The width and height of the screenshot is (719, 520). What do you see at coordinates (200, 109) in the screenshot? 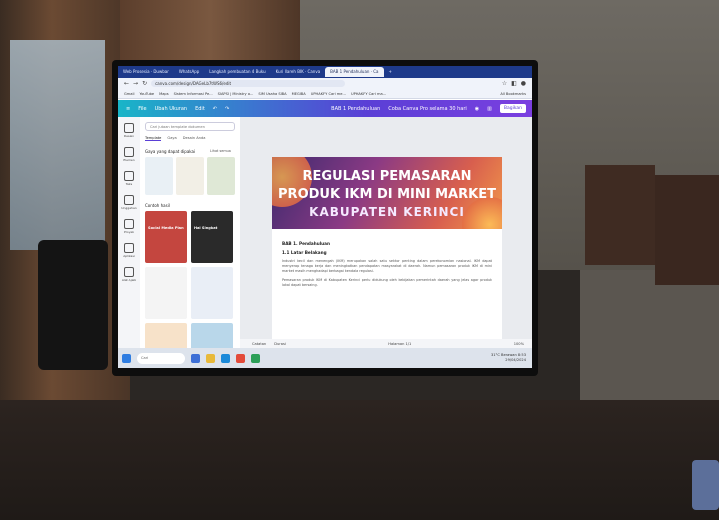
I see `edit-menu: Edit` at bounding box center [200, 109].